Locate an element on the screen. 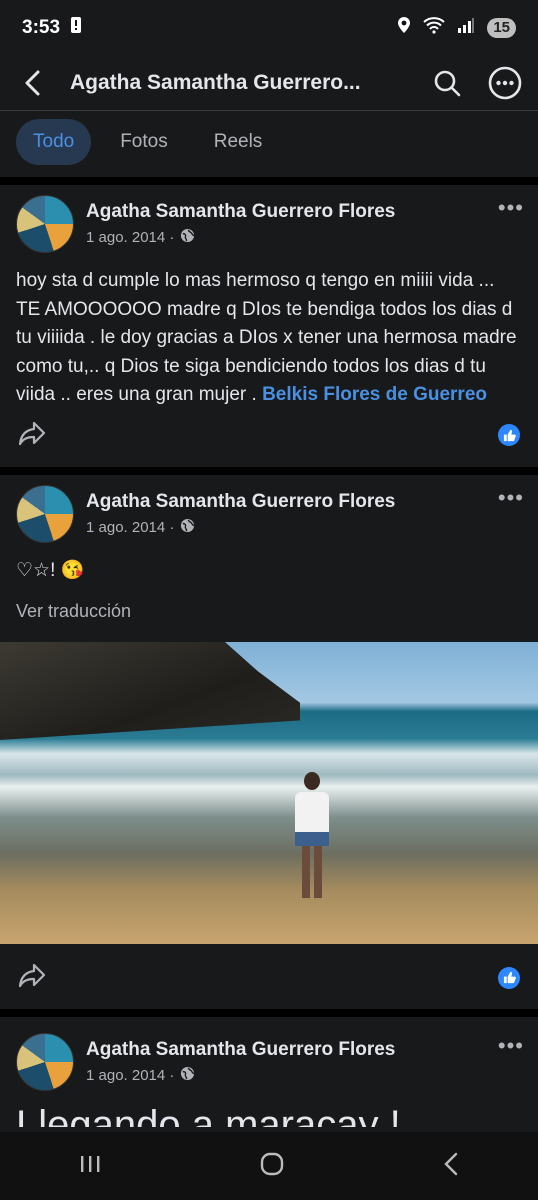 This screenshot has height=1200, width=538. status-bar: 3:53 15 is located at coordinates (269, 28).